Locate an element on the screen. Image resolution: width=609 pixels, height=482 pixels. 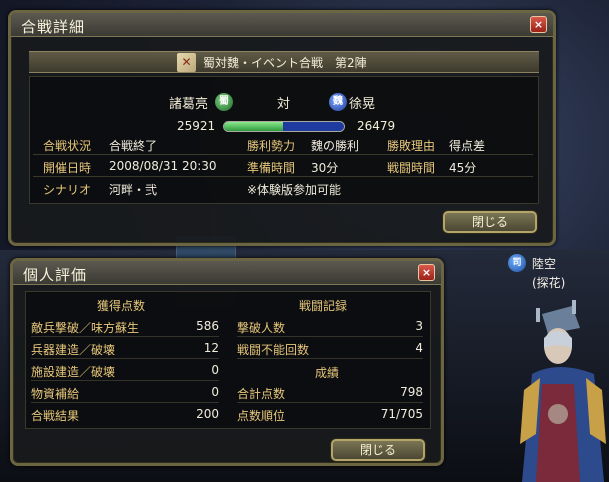
battle-window-title: 合戦詳細 is located at coordinates (53, 27).